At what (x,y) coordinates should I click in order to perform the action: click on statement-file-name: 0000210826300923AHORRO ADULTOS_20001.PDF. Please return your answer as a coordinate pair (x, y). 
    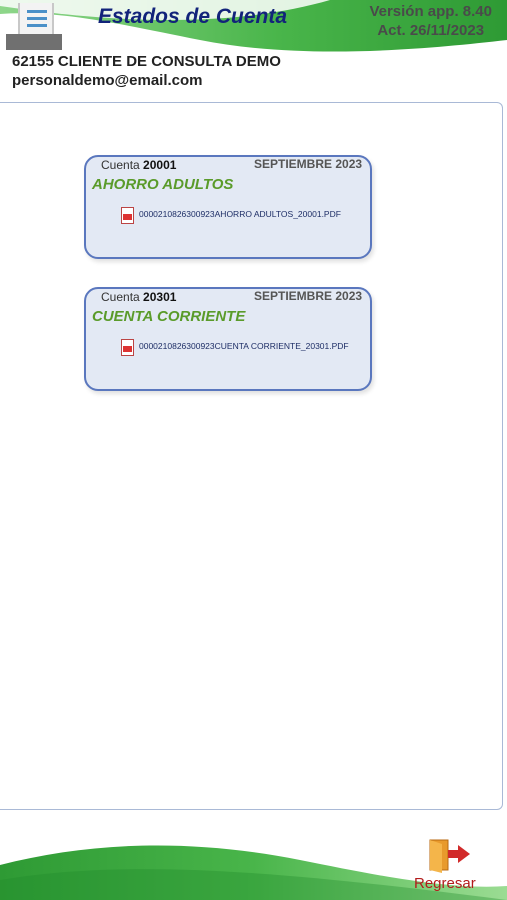
    Looking at the image, I should click on (240, 214).